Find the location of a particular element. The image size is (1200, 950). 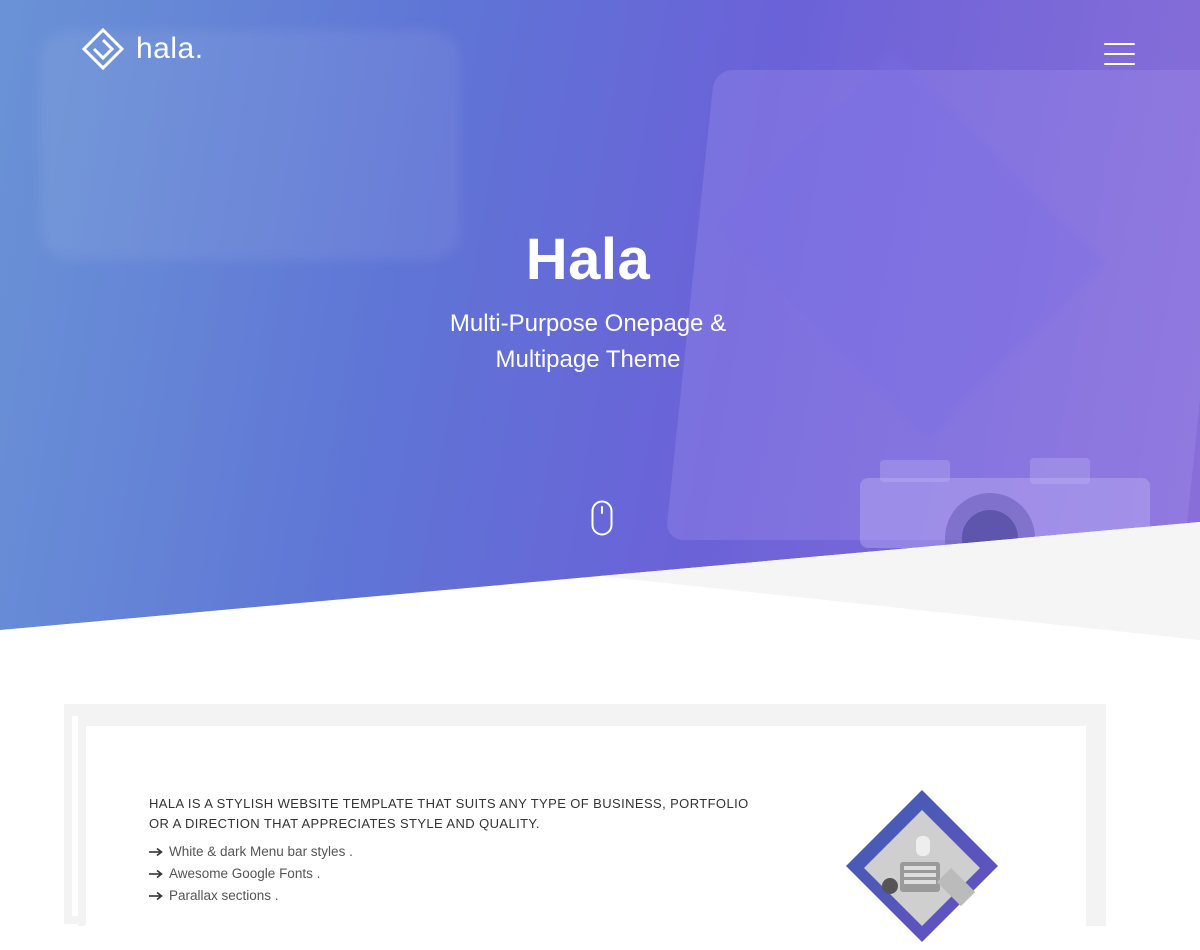

feature-text: Parallax sections . is located at coordinates (224, 895).